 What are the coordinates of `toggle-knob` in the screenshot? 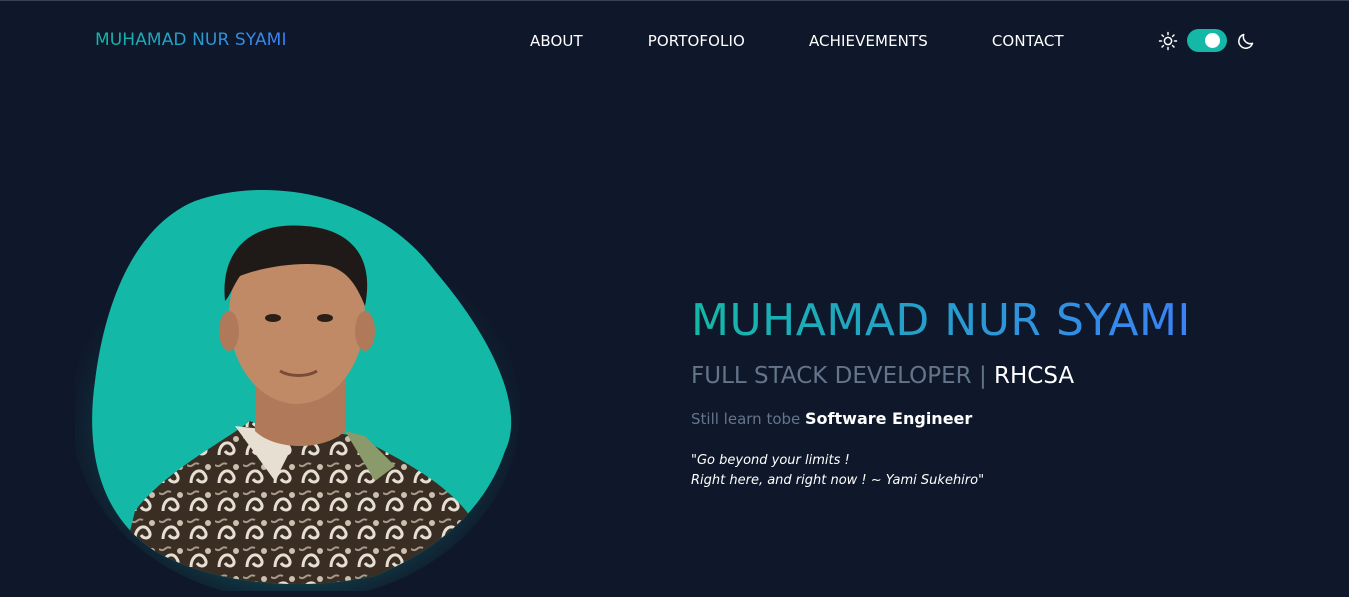 It's located at (1212, 40).